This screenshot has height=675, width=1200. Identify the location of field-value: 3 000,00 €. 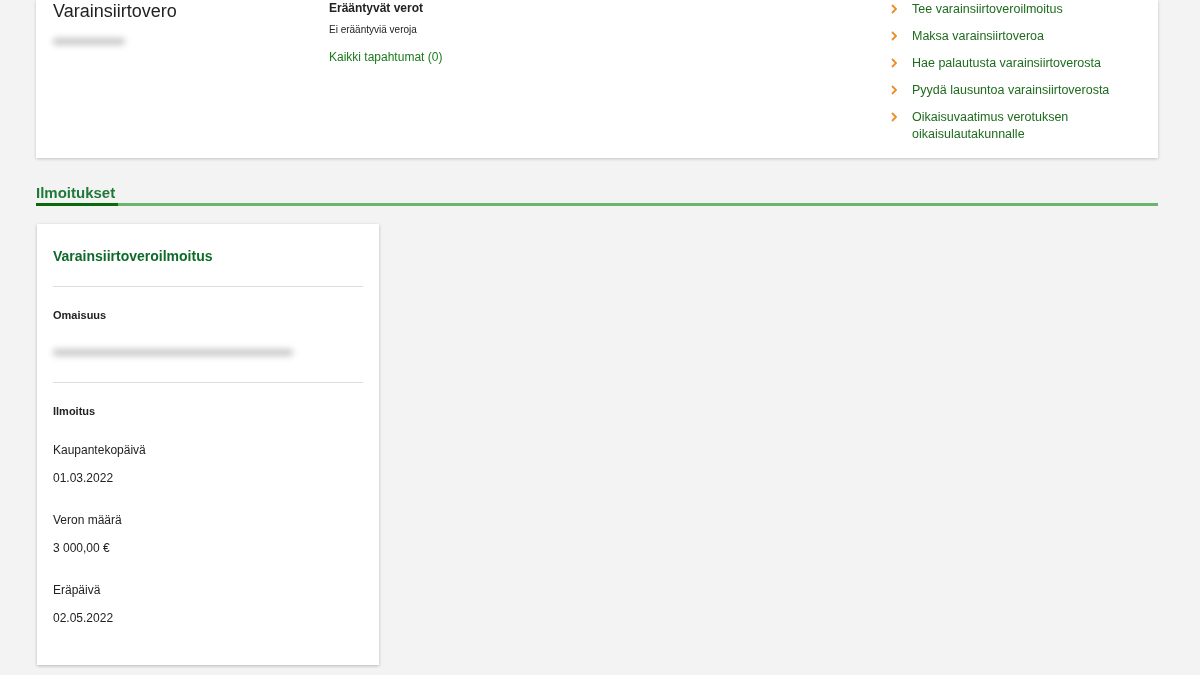
(82, 548).